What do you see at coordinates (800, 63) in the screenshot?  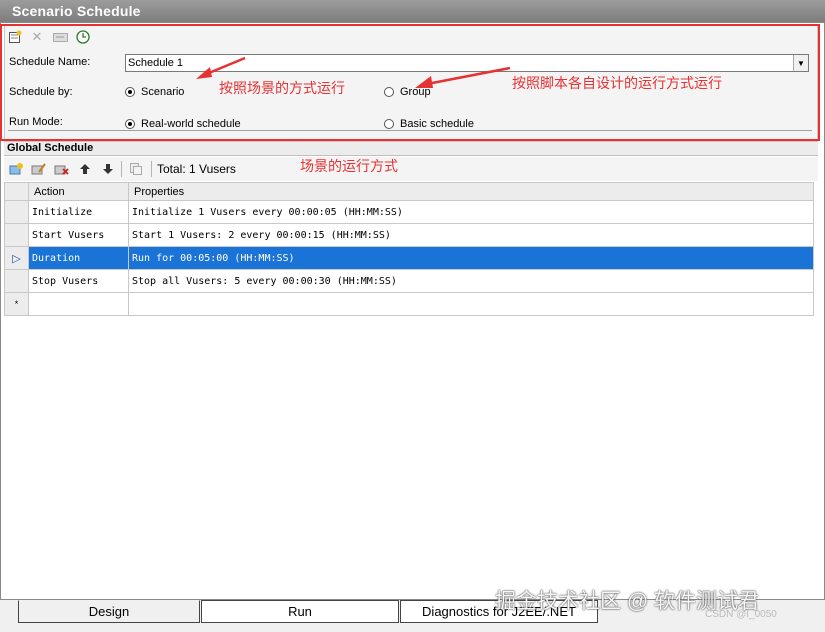 I see `chevron-down-icon: ▼` at bounding box center [800, 63].